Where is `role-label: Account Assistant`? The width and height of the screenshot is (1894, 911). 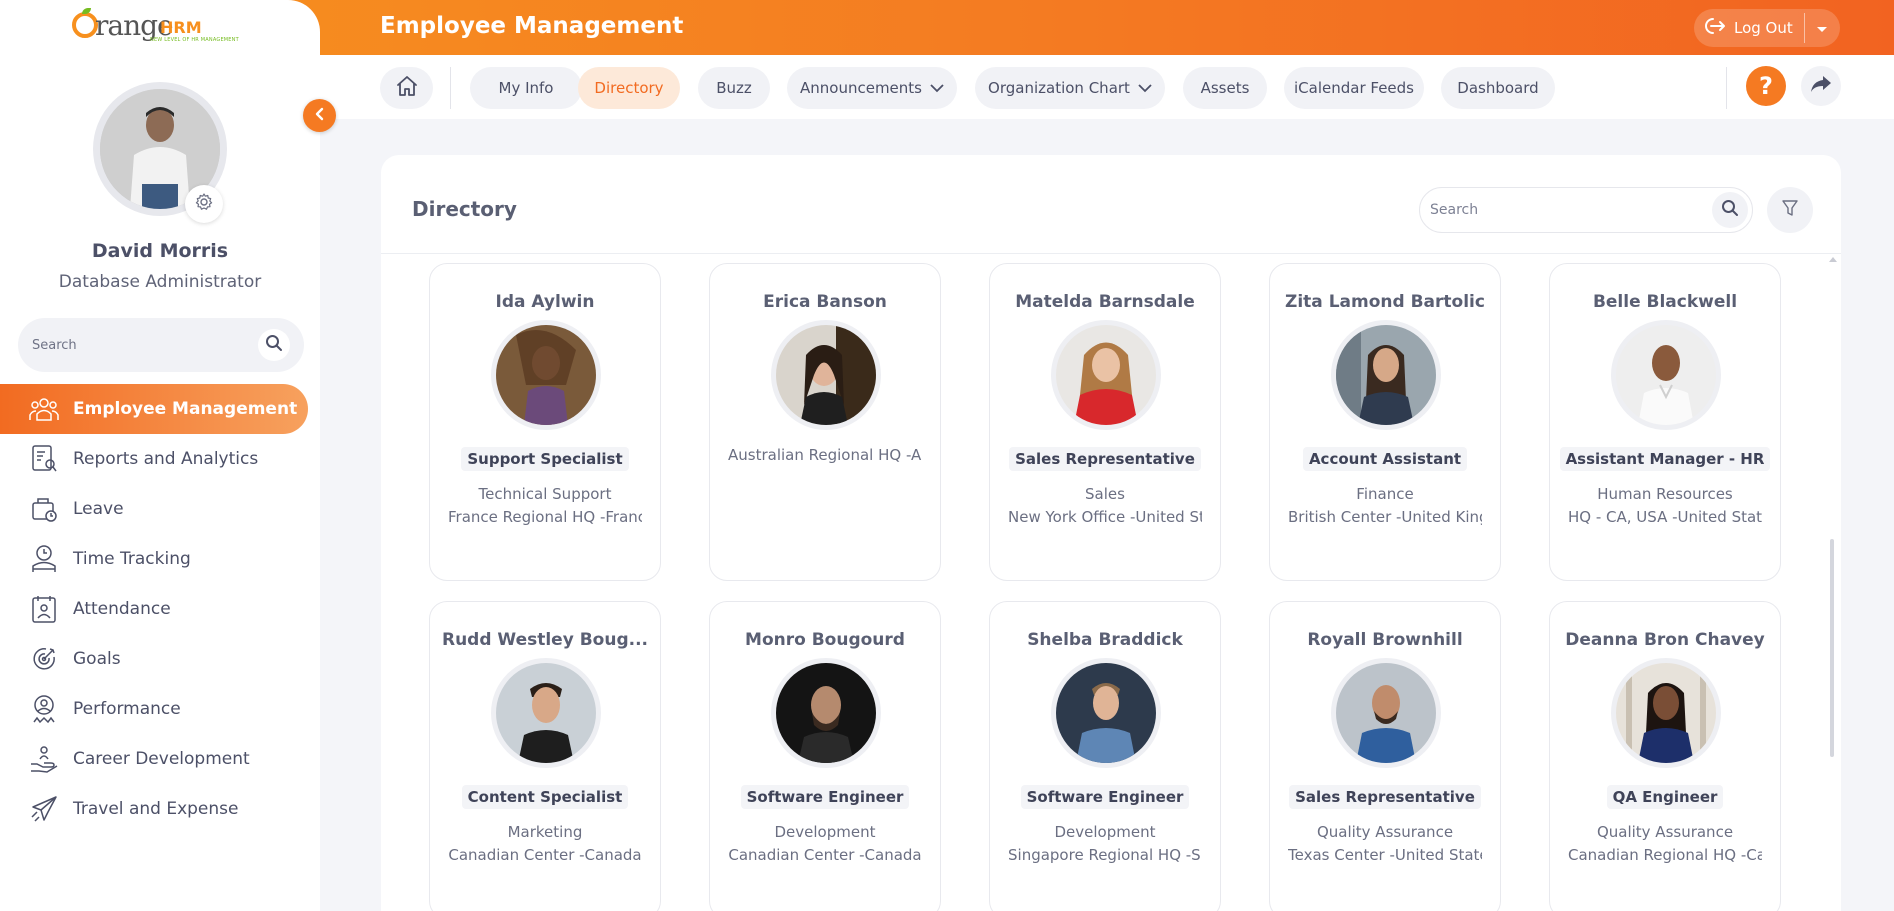 role-label: Account Assistant is located at coordinates (1385, 459).